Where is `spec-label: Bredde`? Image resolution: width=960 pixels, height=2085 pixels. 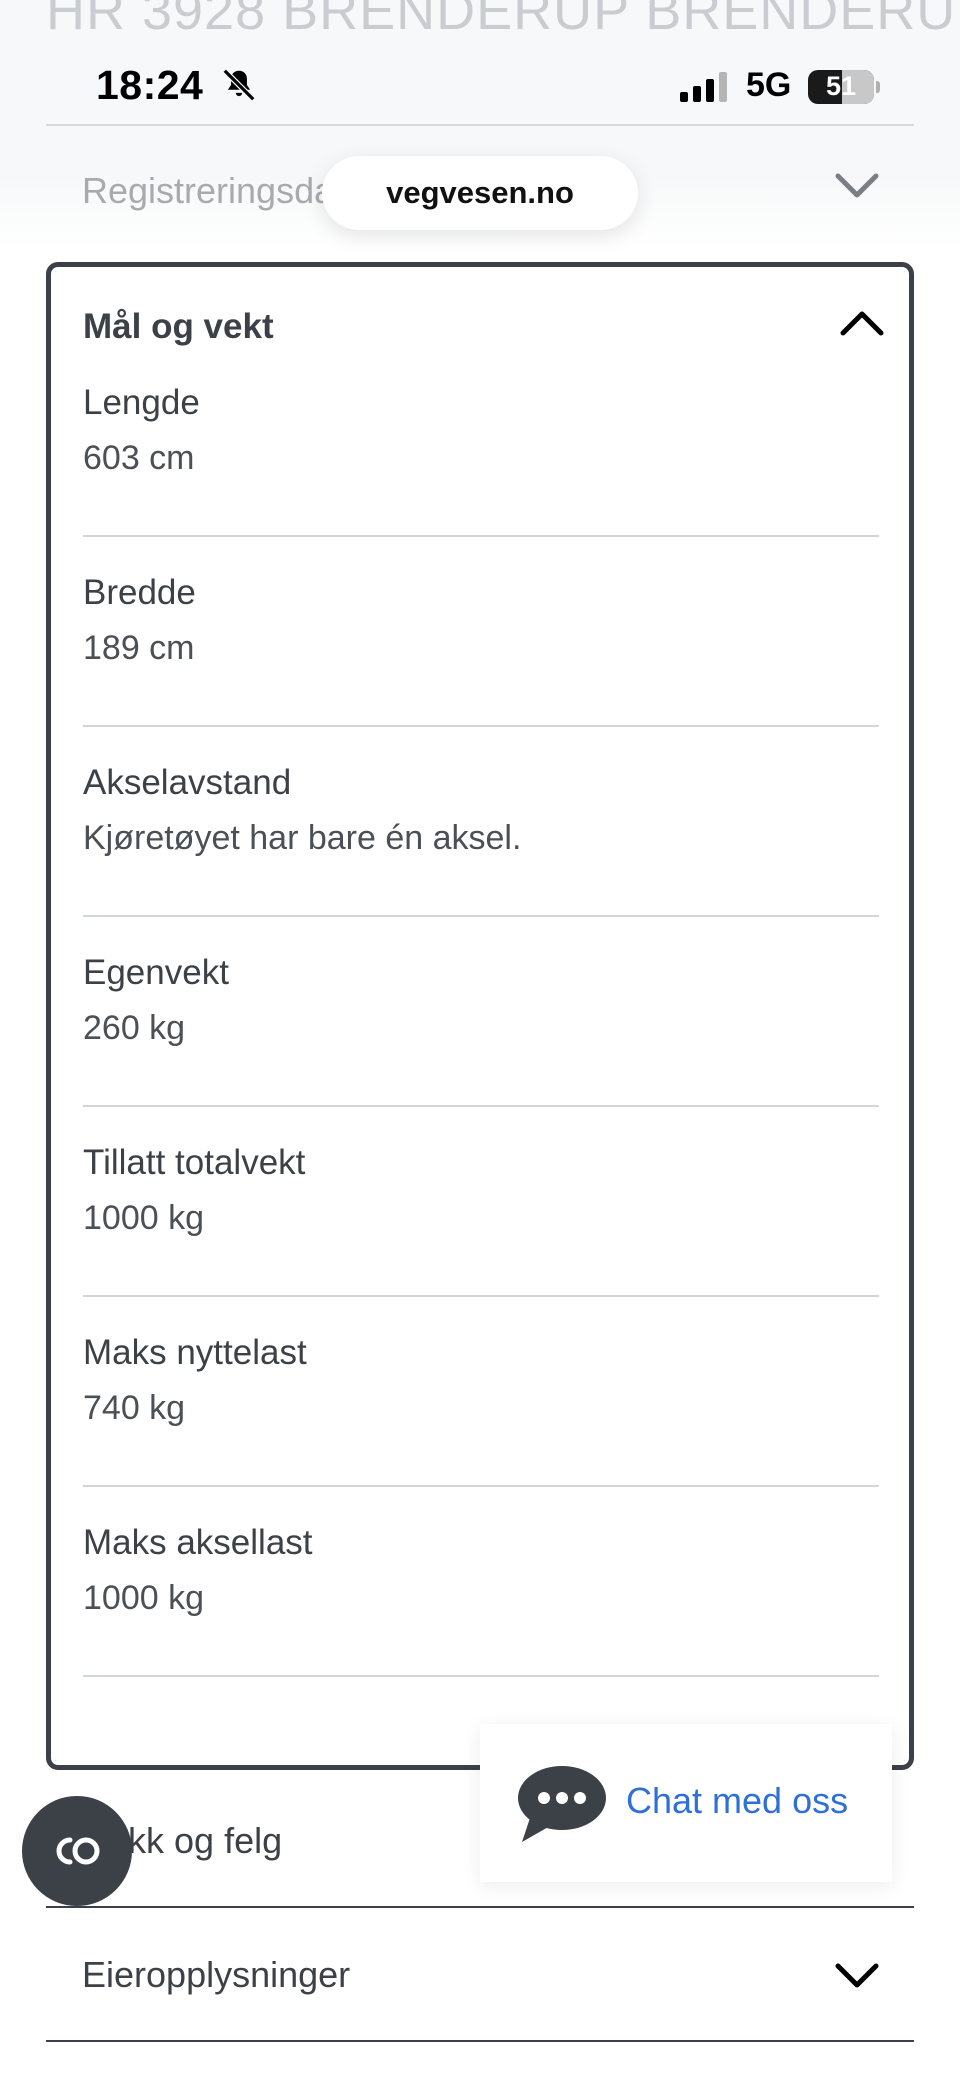 spec-label: Bredde is located at coordinates (139, 592).